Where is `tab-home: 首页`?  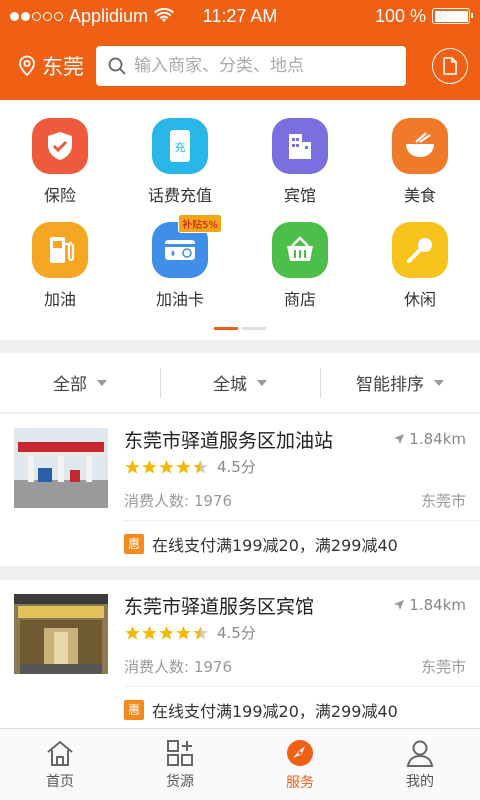 tab-home: 首页 is located at coordinates (60, 764).